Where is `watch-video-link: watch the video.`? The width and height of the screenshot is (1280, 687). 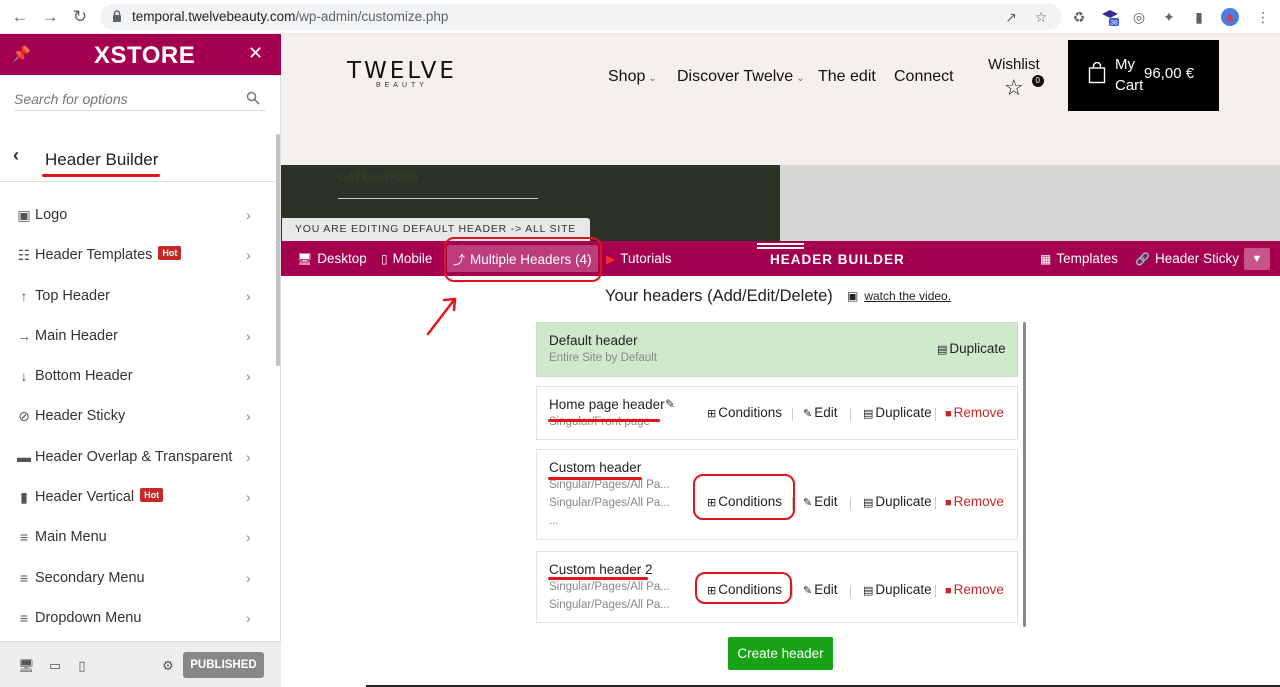 watch-video-link: watch the video. is located at coordinates (907, 296).